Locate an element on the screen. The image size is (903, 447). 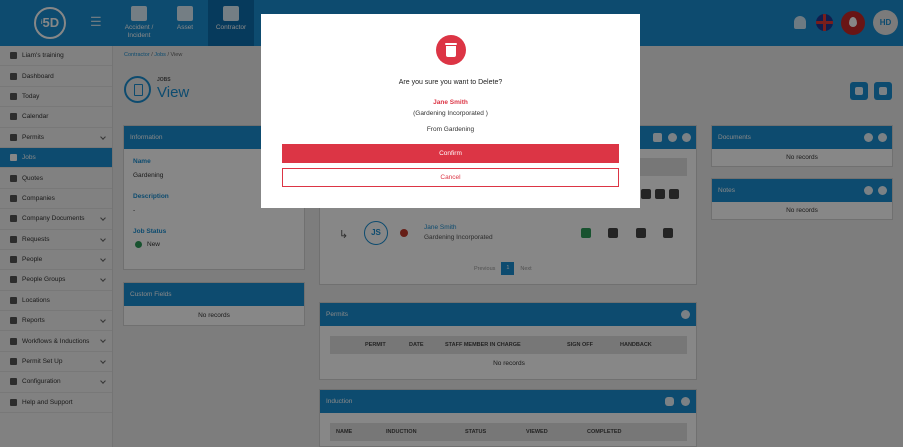
delete-question: Are you sure you want to Delete? is located at coordinates (450, 82).